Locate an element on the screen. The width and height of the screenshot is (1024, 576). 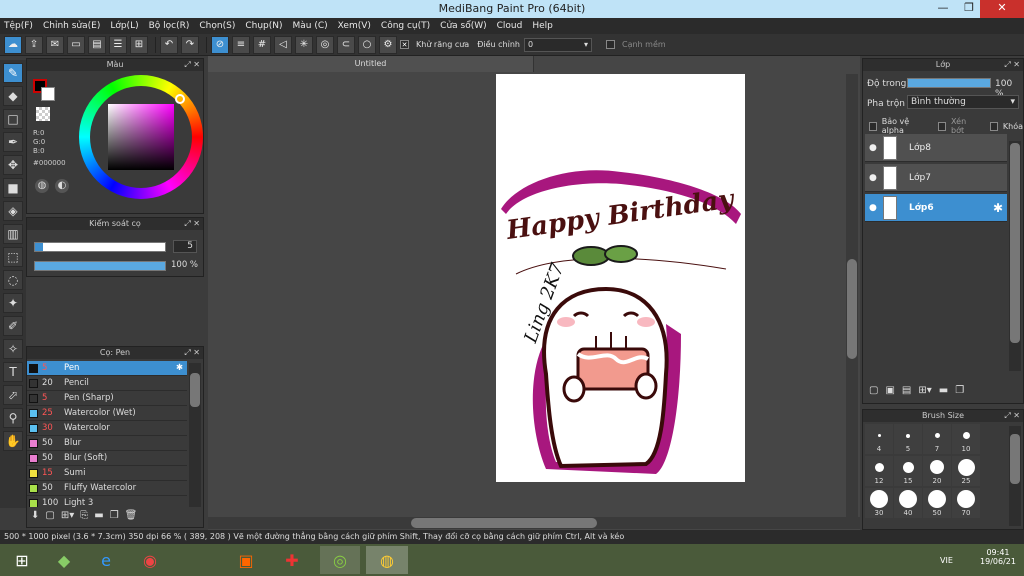
menu-filter: Bộ lọc(R) is located at coordinates (169, 26).